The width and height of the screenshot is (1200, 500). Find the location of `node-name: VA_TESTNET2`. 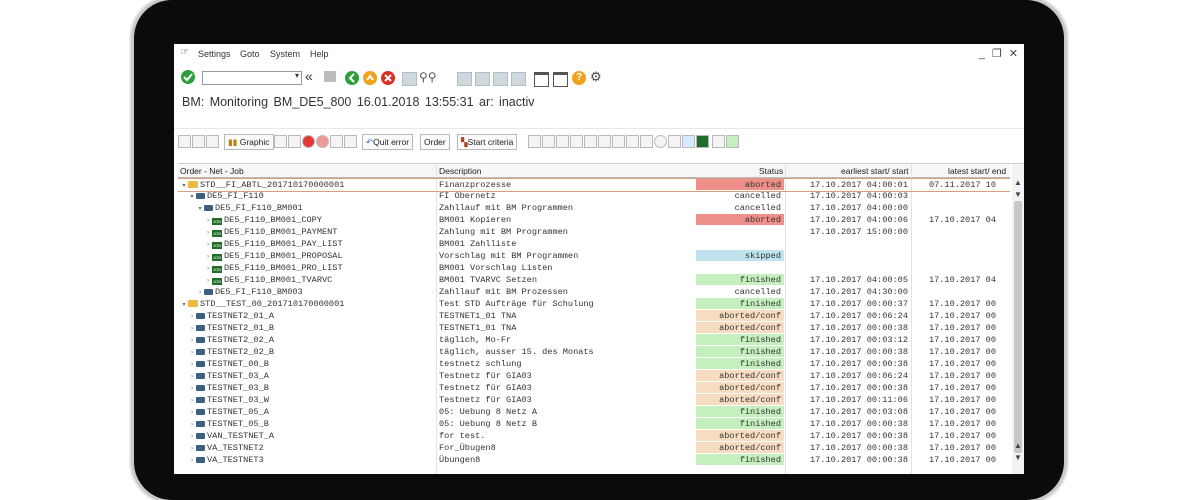

node-name: VA_TESTNET2 is located at coordinates (235, 448).